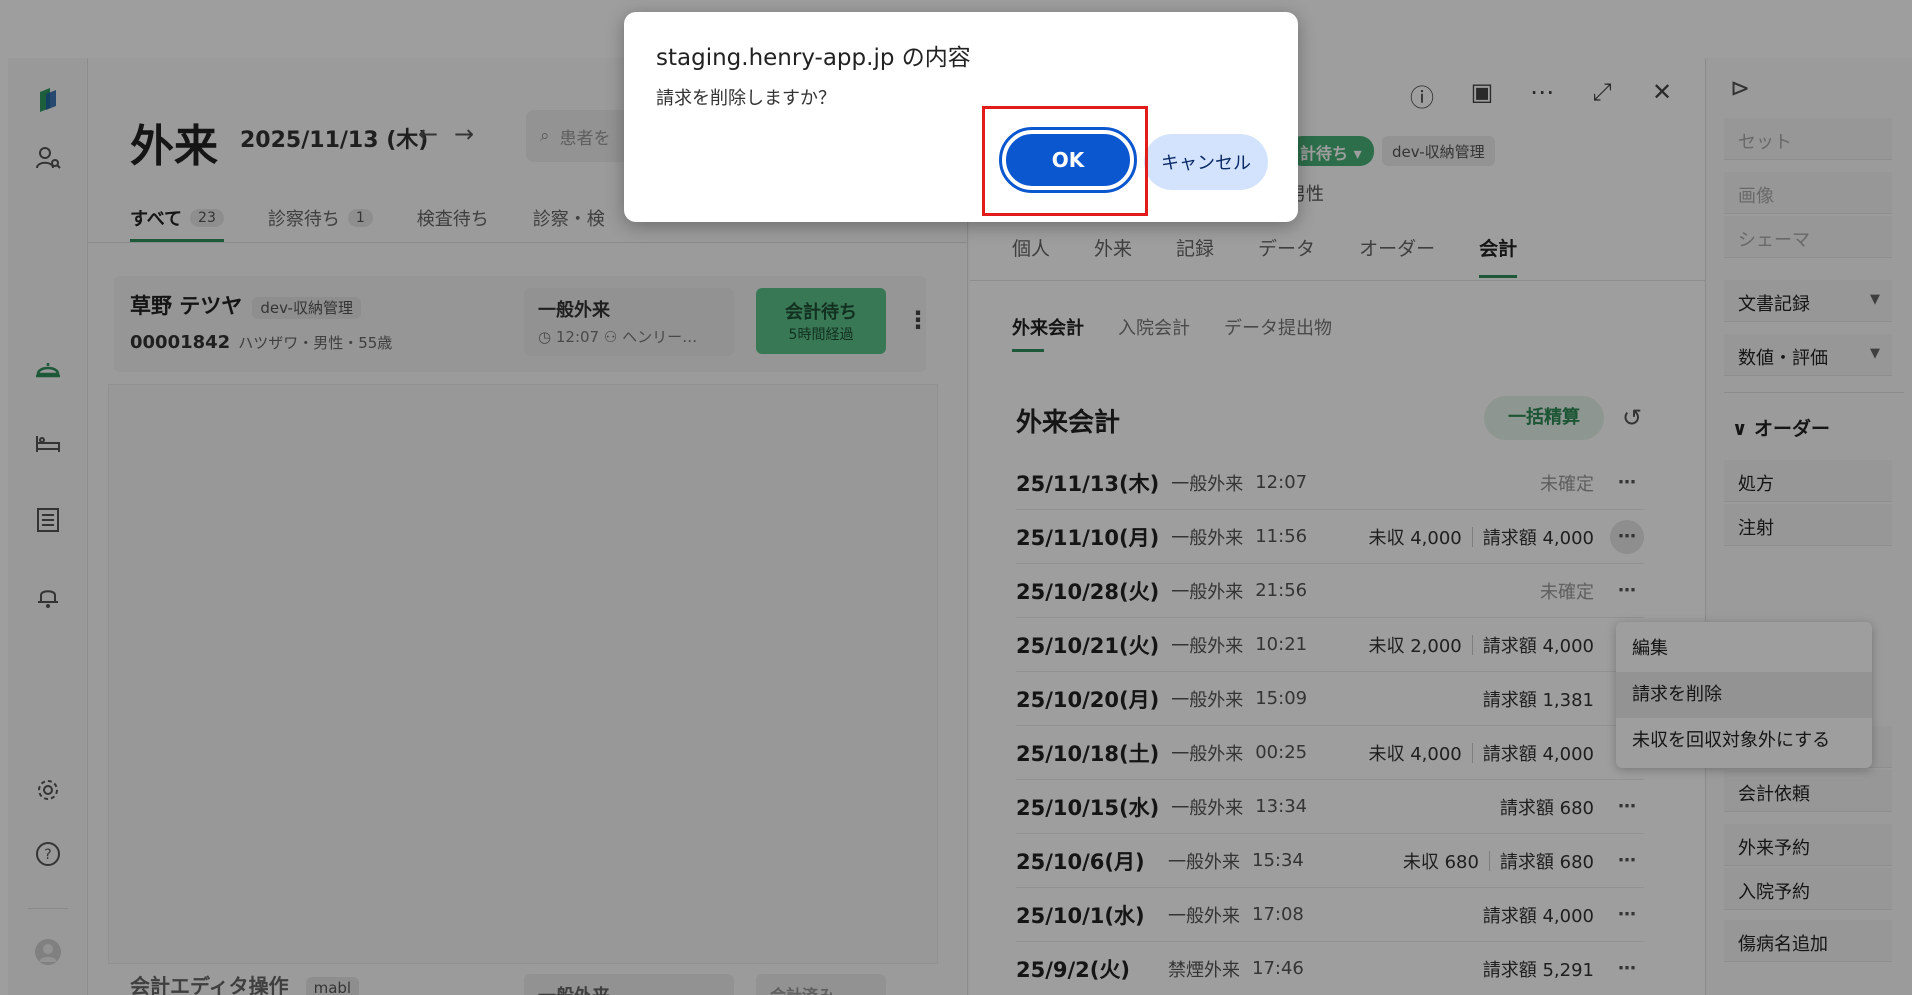 The image size is (1912, 995). I want to click on cancel-button: キャンセル, so click(1206, 162).